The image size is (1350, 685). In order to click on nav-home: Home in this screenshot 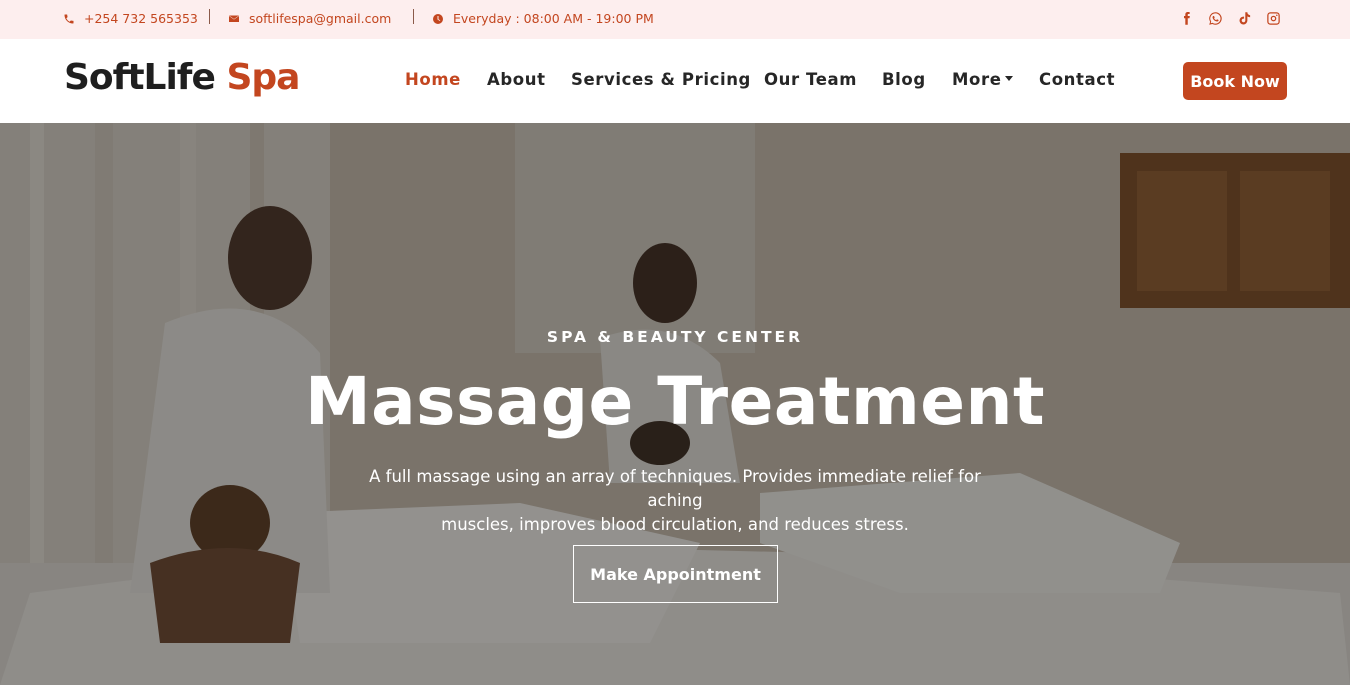, I will do `click(433, 79)`.